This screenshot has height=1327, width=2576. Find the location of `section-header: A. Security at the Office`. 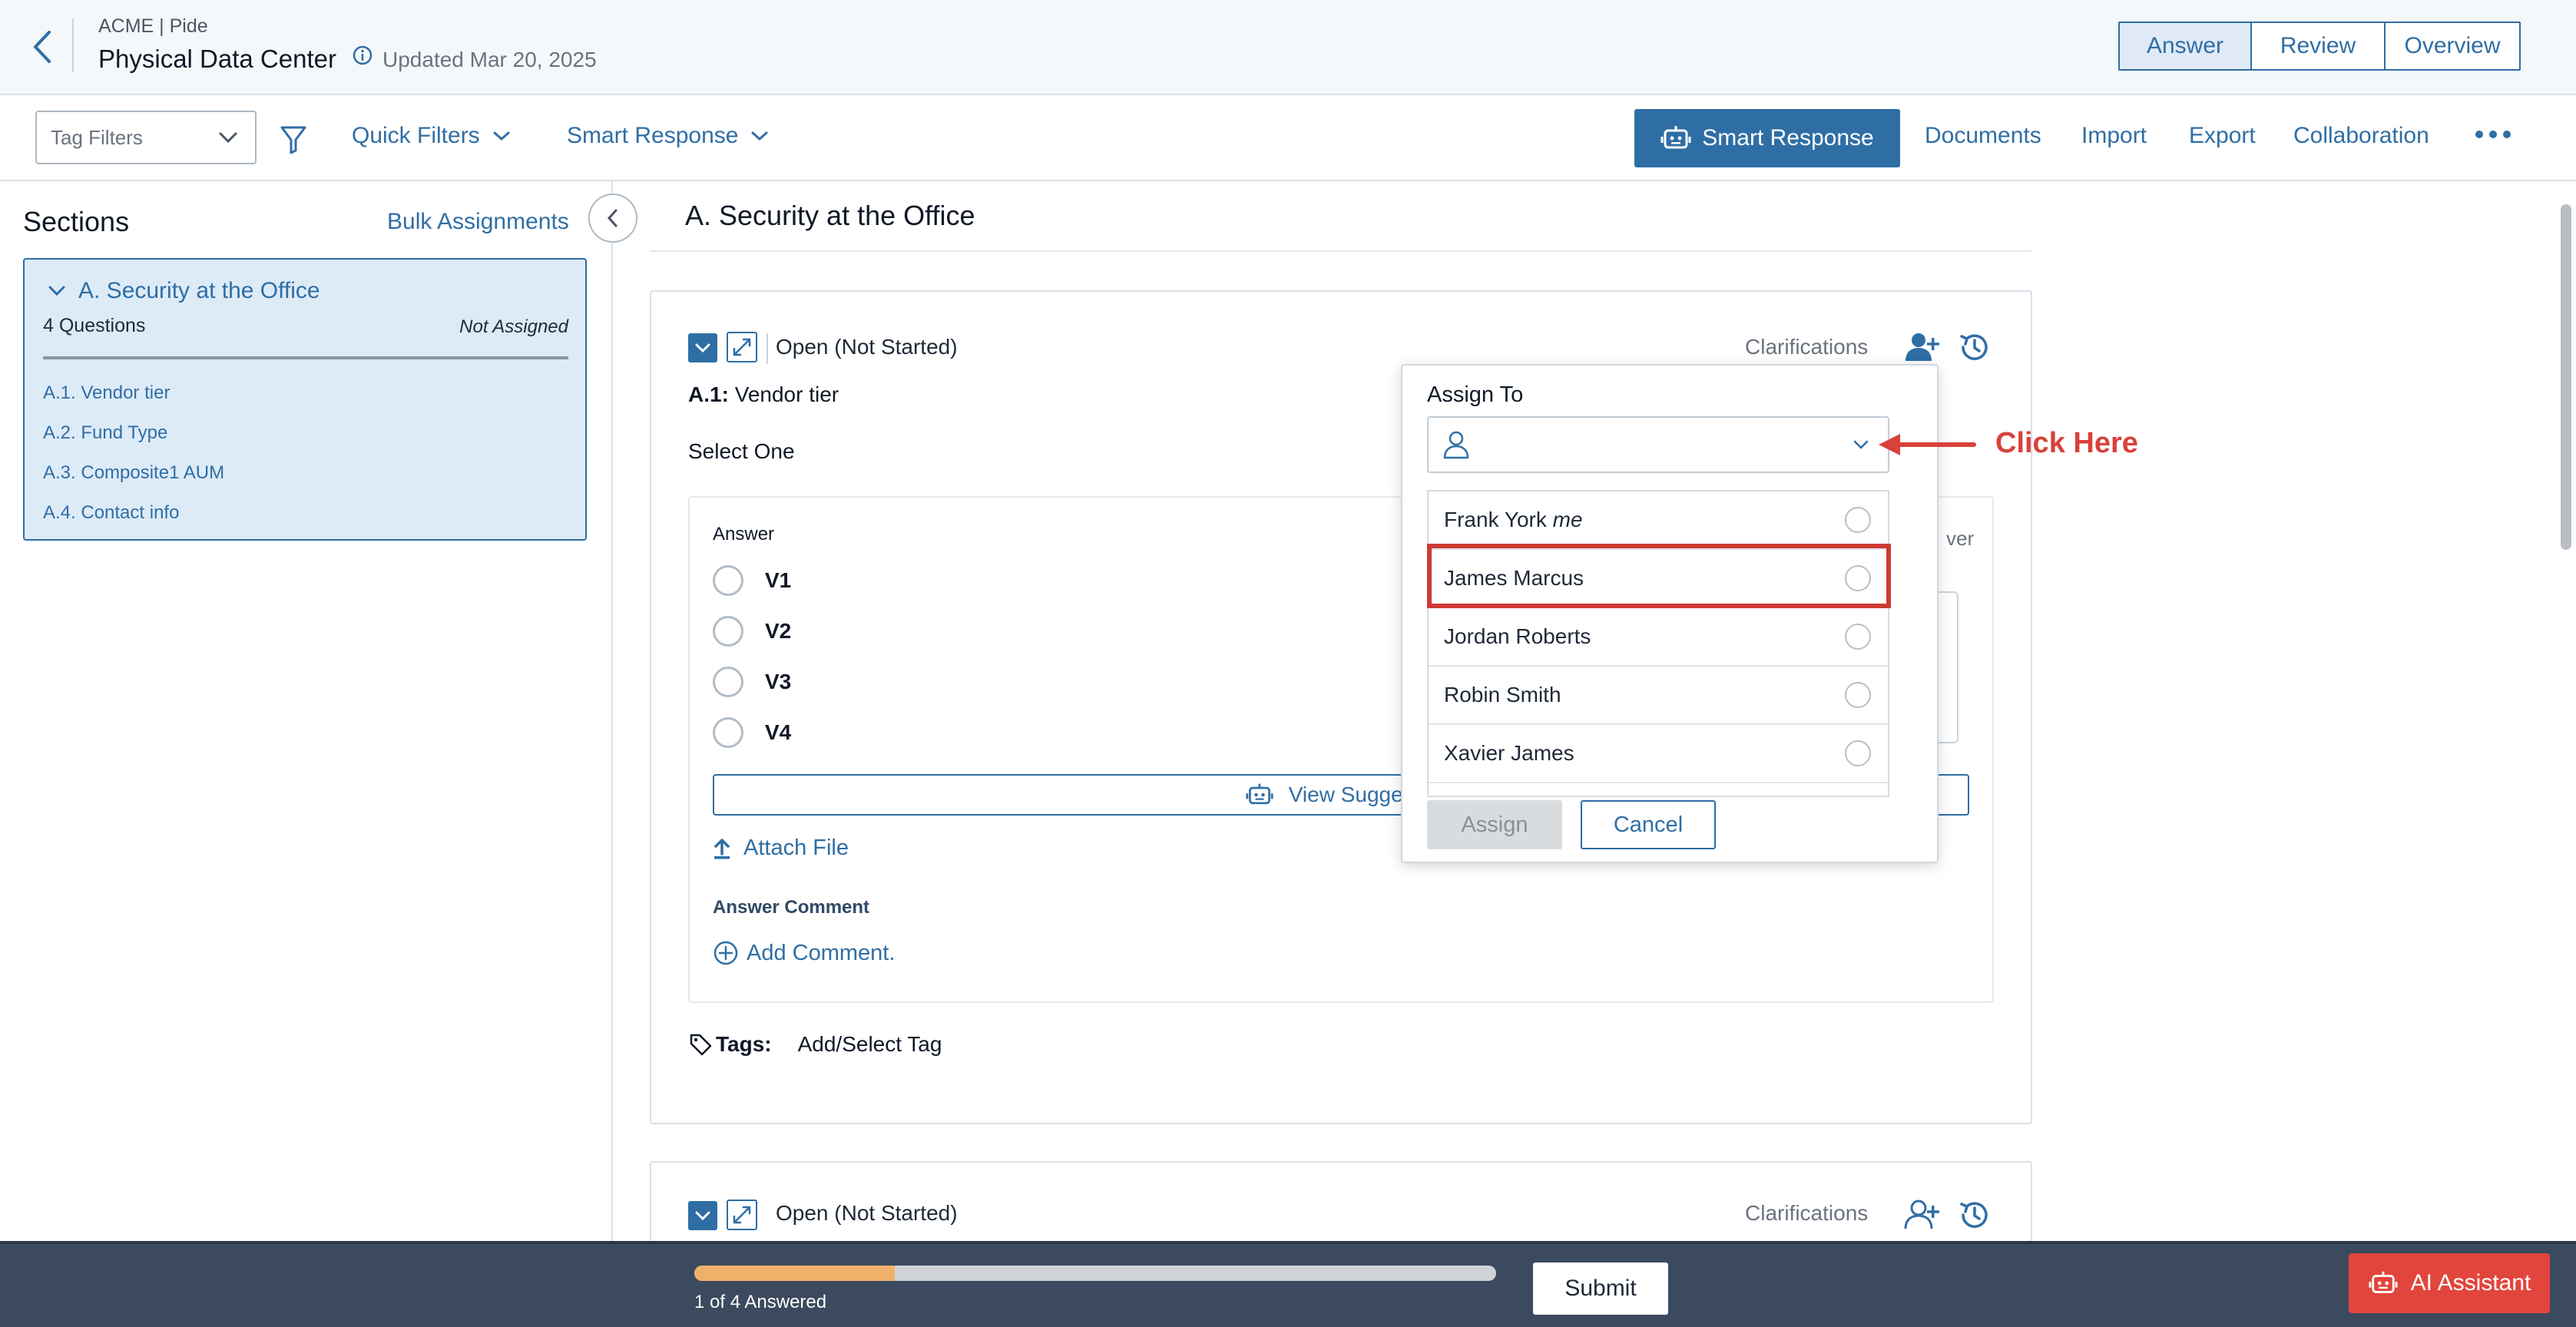

section-header: A. Security at the Office is located at coordinates (184, 291).